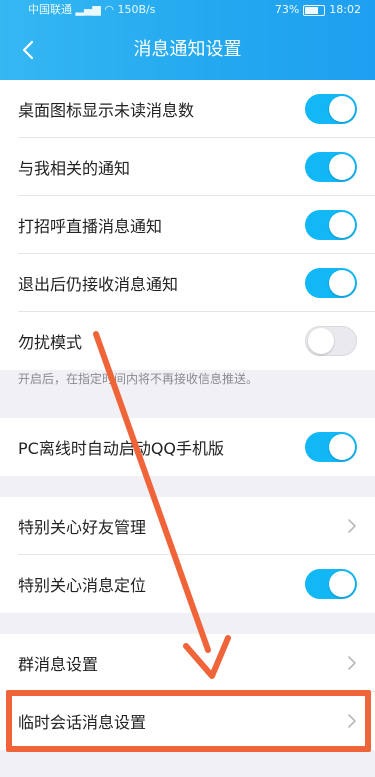  I want to click on setting-row-special-care-manage: 特别关心好友管理, so click(187, 526).